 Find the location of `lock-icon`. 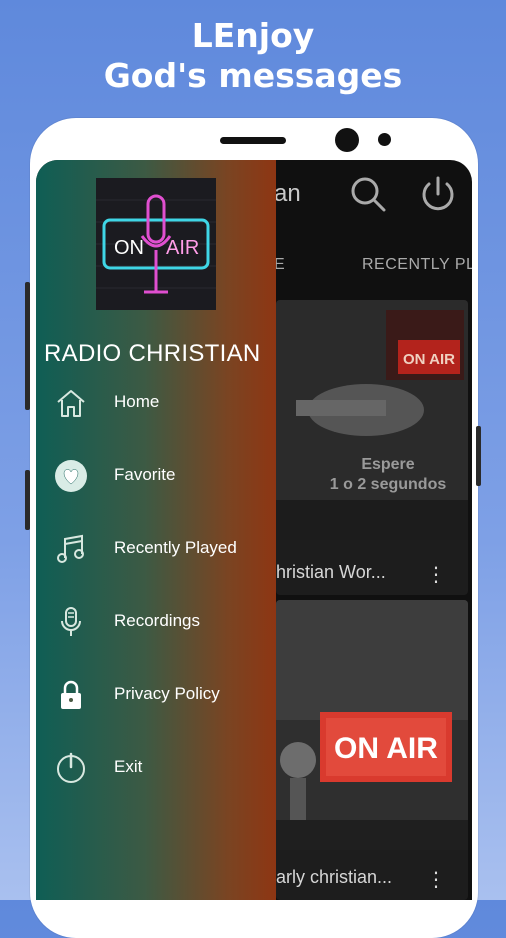

lock-icon is located at coordinates (71, 695).